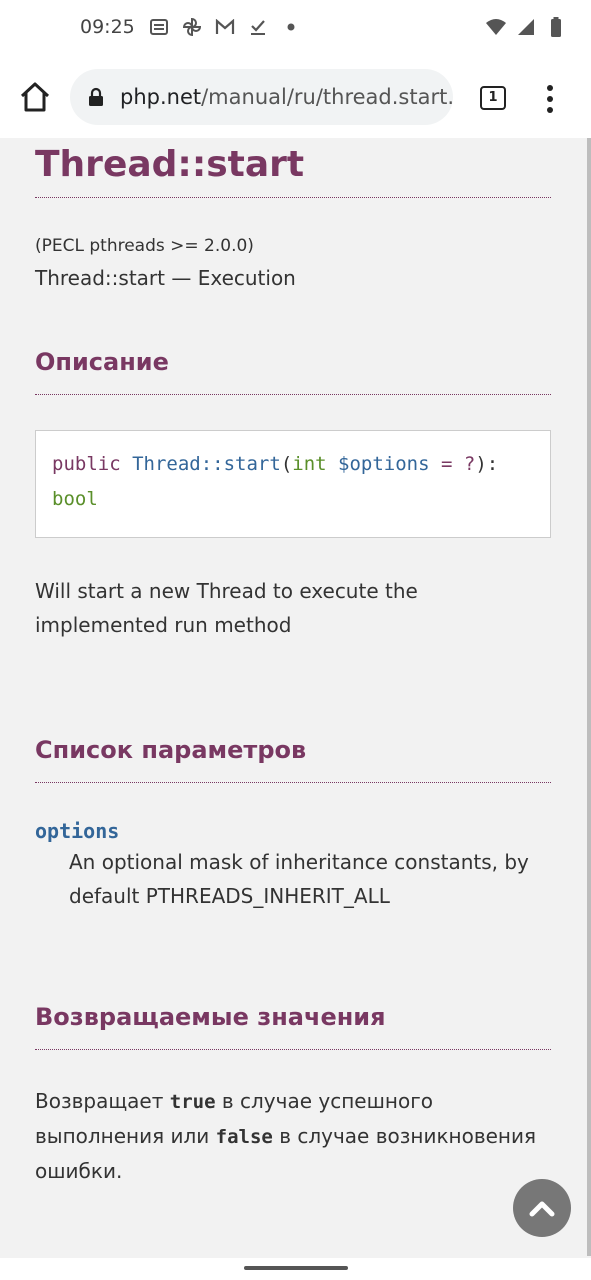 The image size is (591, 1280). I want to click on notification-icons, so click(225, 27).